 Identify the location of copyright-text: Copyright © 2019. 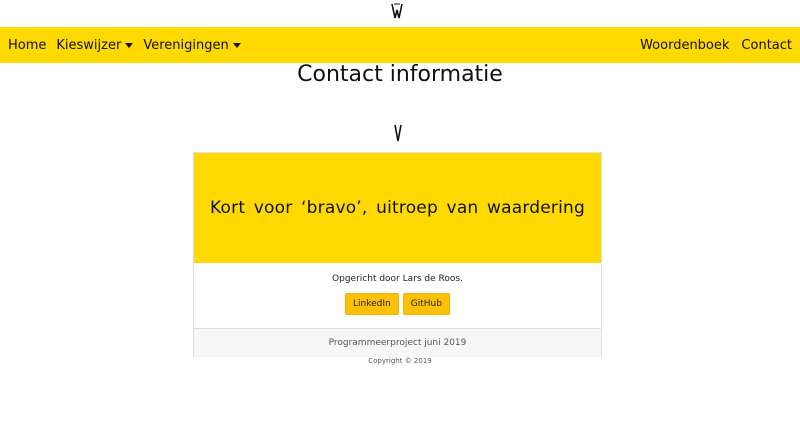
(400, 361).